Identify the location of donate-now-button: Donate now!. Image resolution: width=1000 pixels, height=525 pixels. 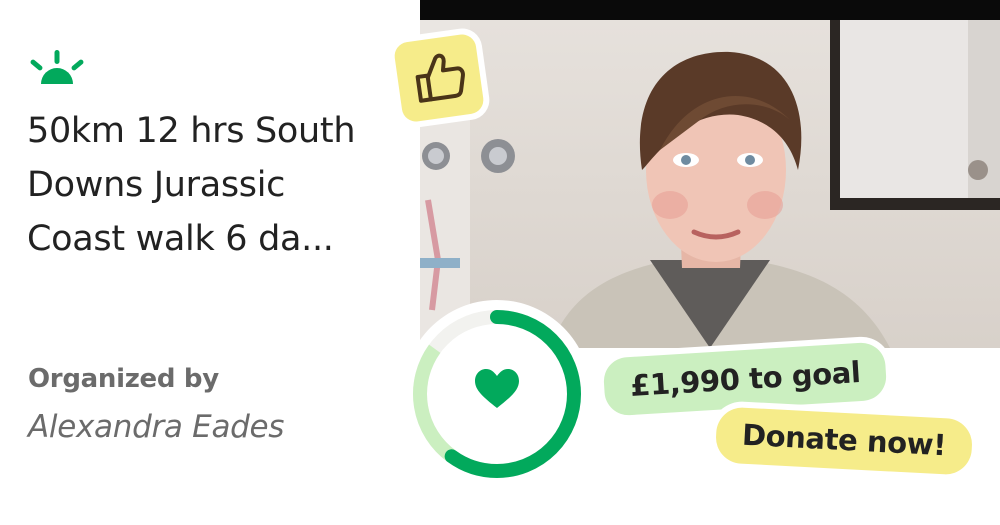
(844, 441).